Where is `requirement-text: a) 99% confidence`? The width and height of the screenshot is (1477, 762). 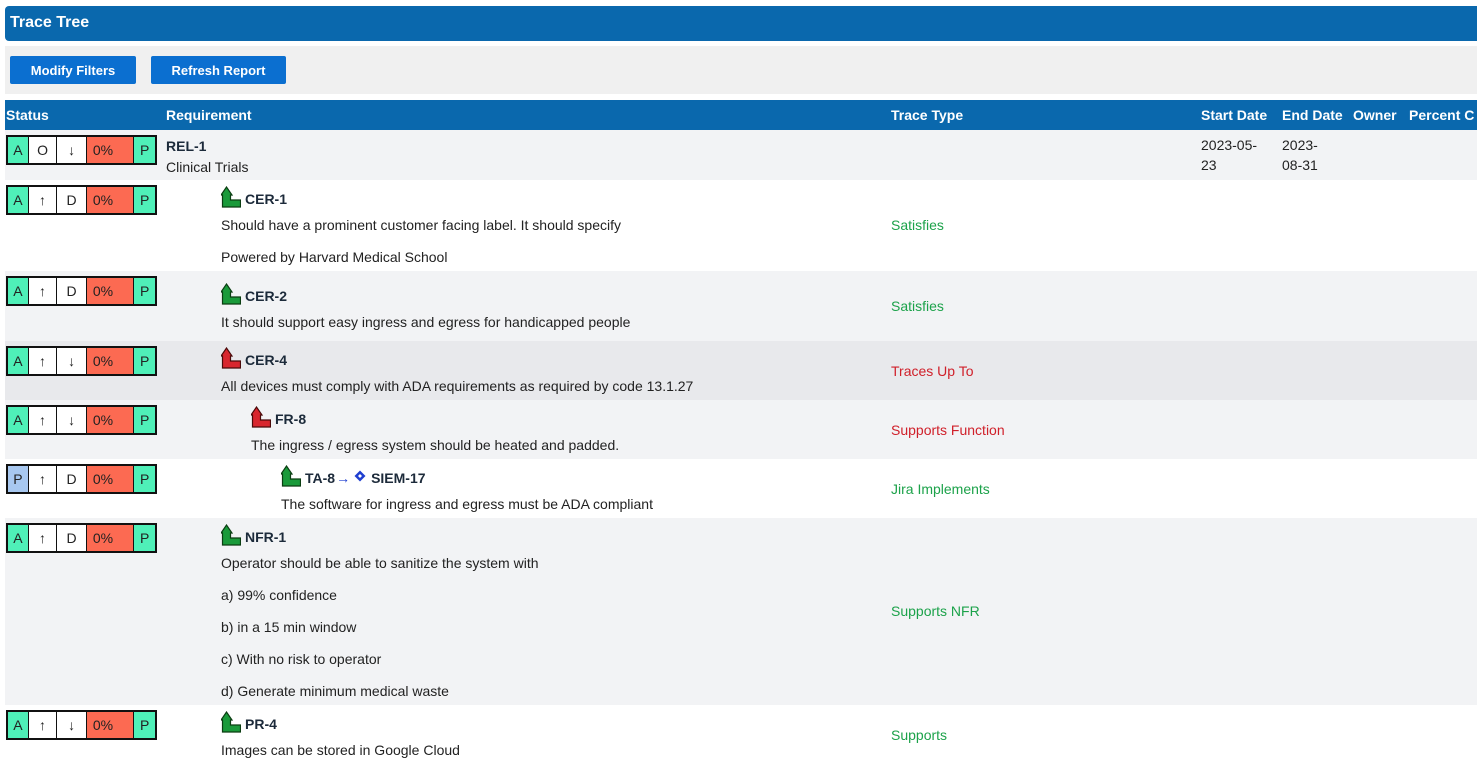 requirement-text: a) 99% confidence is located at coordinates (279, 595).